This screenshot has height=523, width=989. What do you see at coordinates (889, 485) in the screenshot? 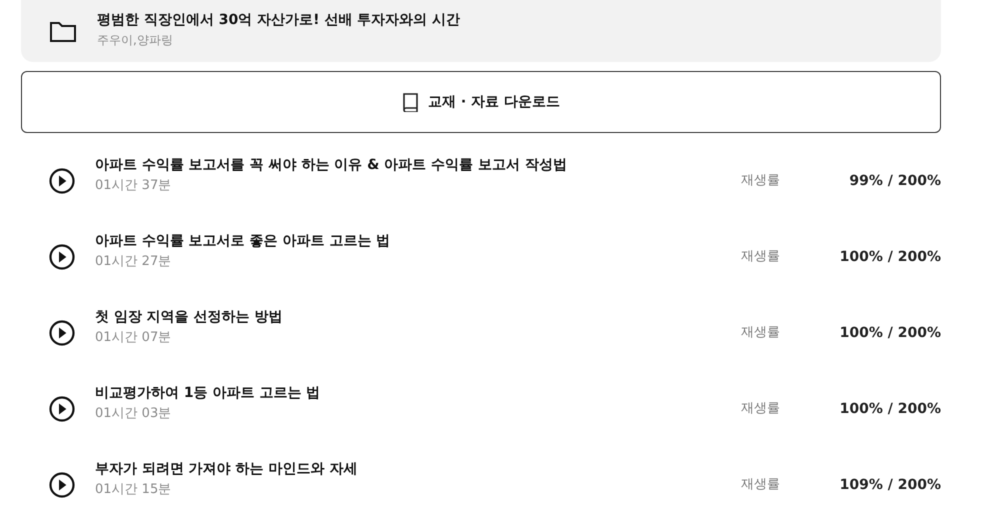
I see `playback-rate: 109% / 200%` at bounding box center [889, 485].